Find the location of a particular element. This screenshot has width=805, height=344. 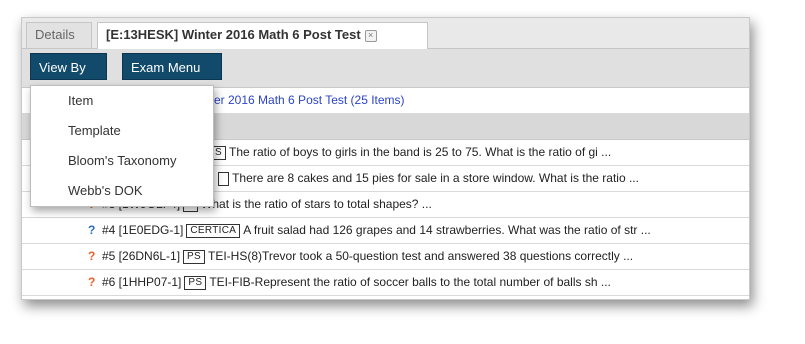

close-icon: × is located at coordinates (370, 36).